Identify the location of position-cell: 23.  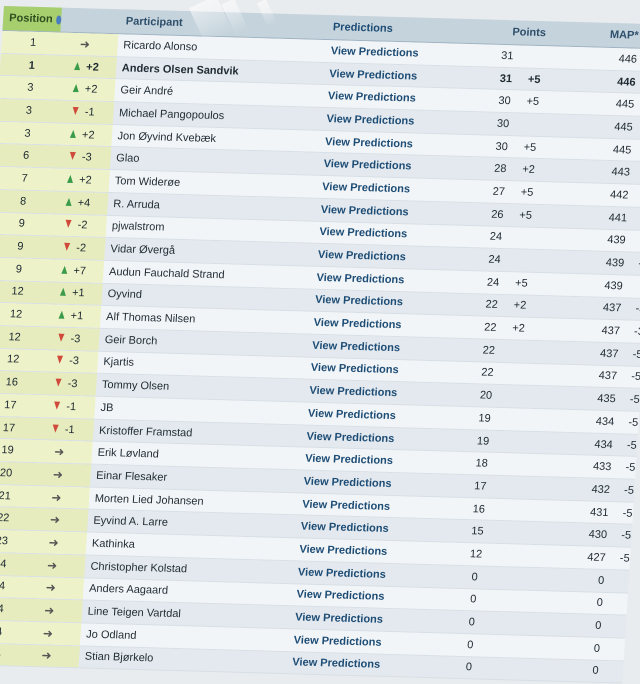
(14, 541).